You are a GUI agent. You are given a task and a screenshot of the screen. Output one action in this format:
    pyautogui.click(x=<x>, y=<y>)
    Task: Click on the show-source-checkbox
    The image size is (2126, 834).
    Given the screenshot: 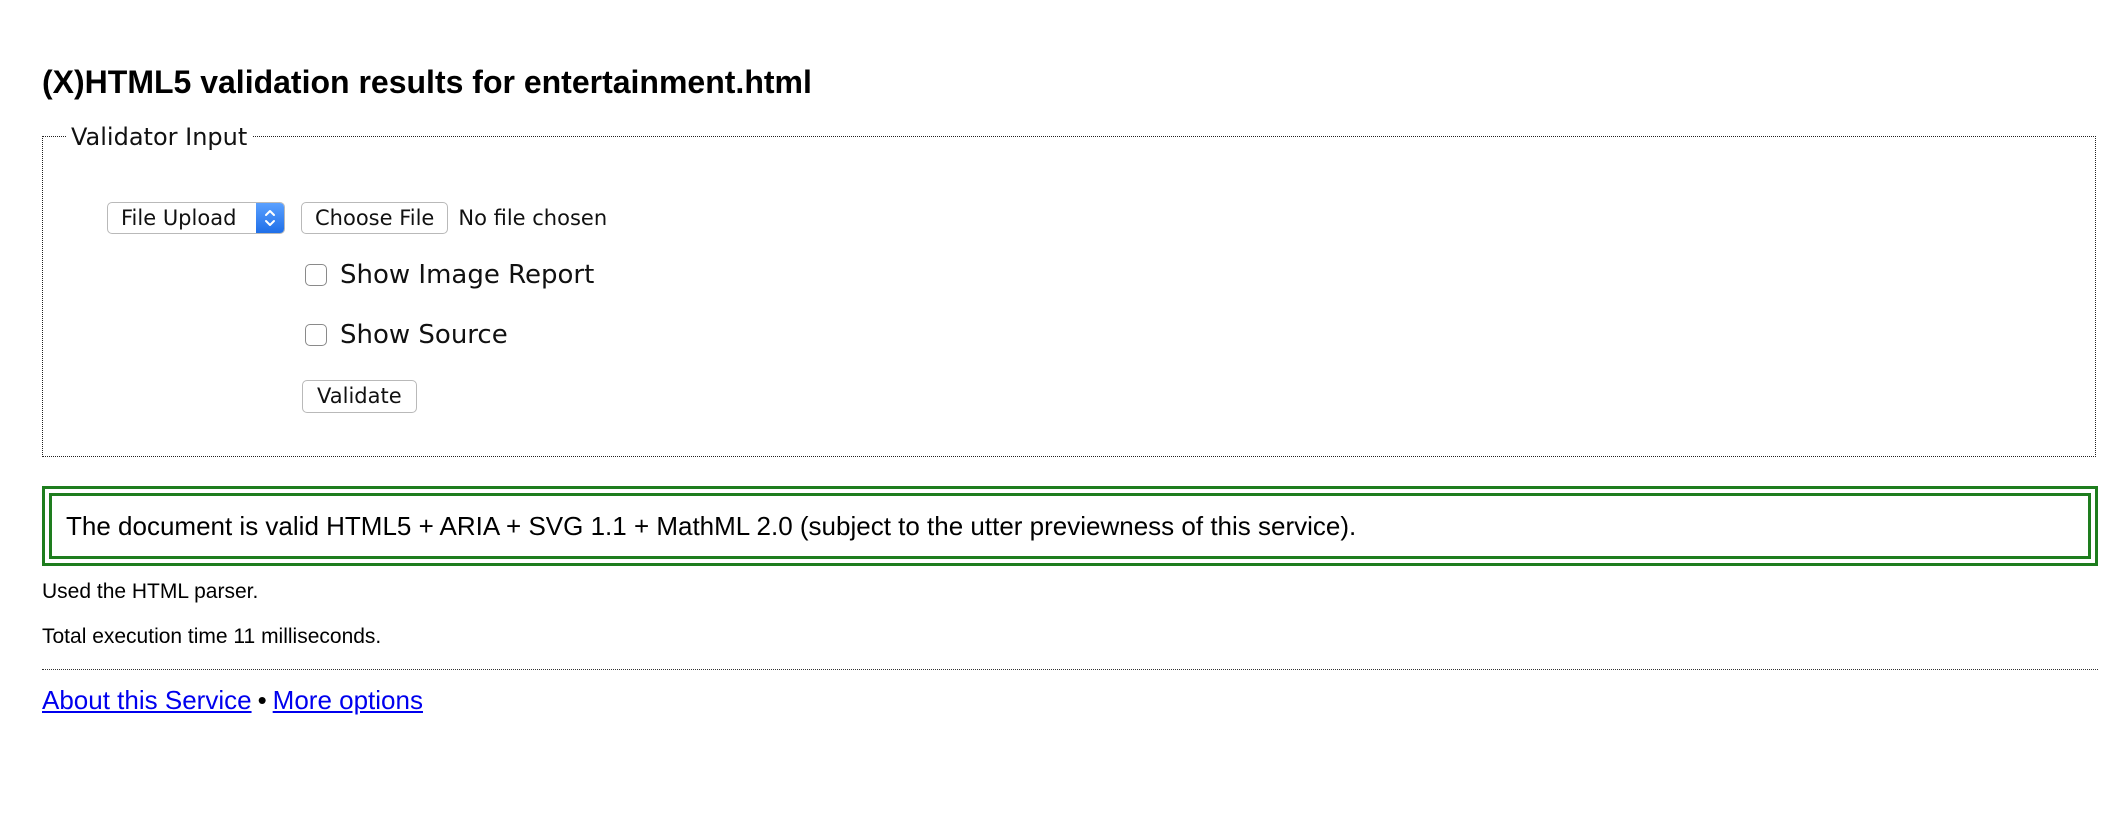 What is the action you would take?
    pyautogui.click(x=316, y=335)
    